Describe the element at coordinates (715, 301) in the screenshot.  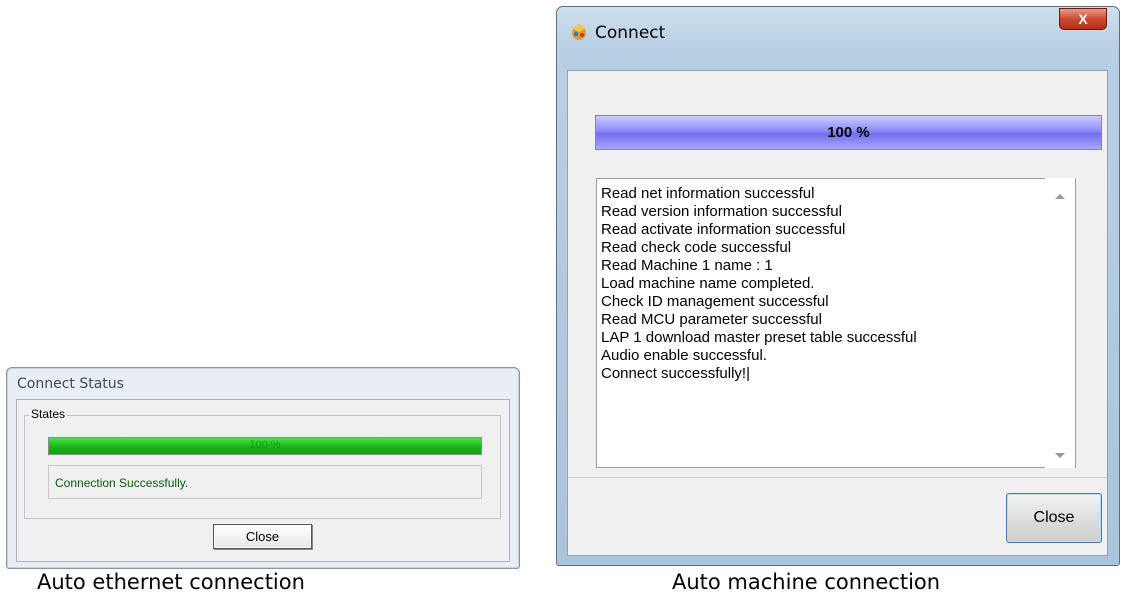
I see `log-line: Check ID management successful` at that location.